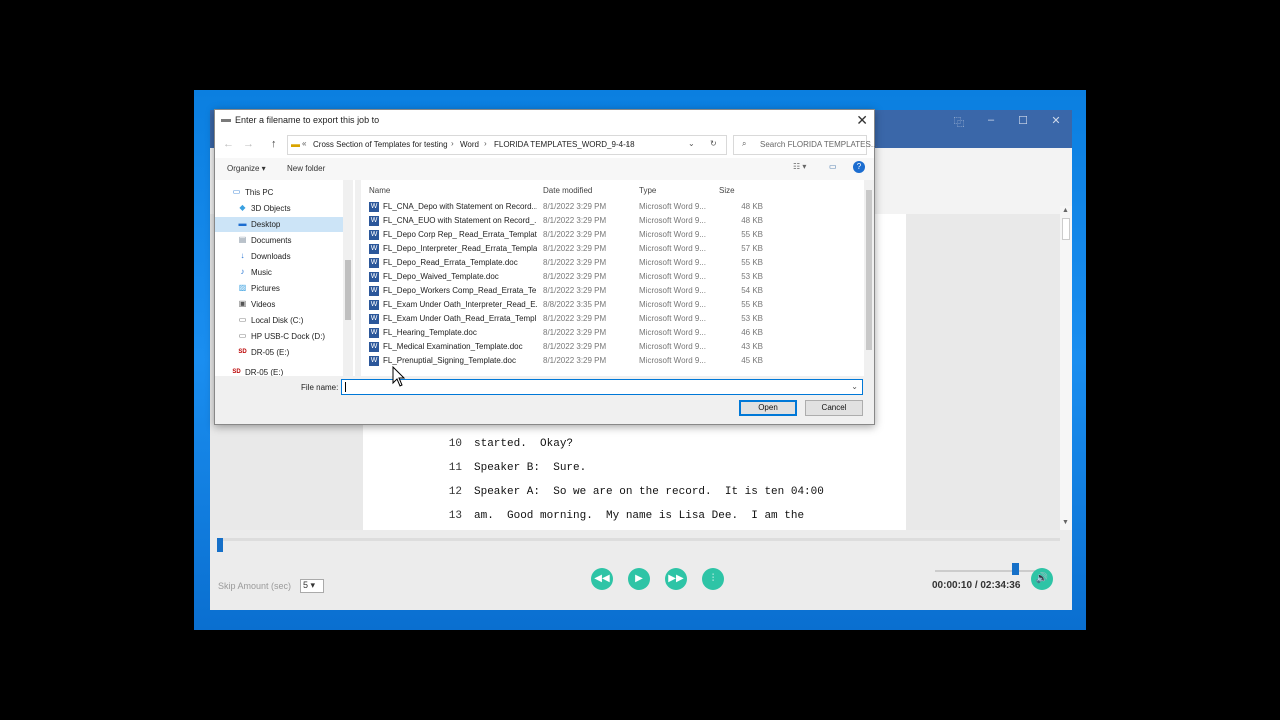 Image resolution: width=1280 pixels, height=720 pixels. What do you see at coordinates (959, 121) in the screenshot?
I see `snap-icon: ⿻` at bounding box center [959, 121].